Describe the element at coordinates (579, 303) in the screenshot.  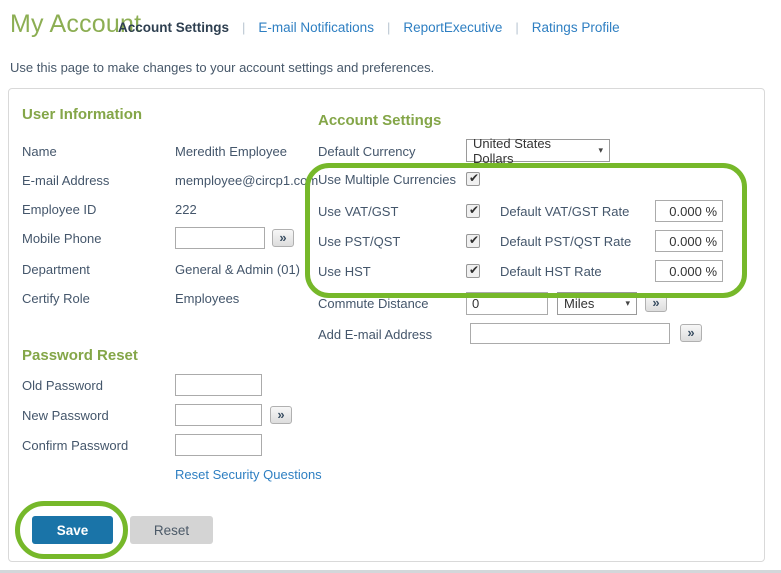
I see `commute-unit-selected-value: Miles` at that location.